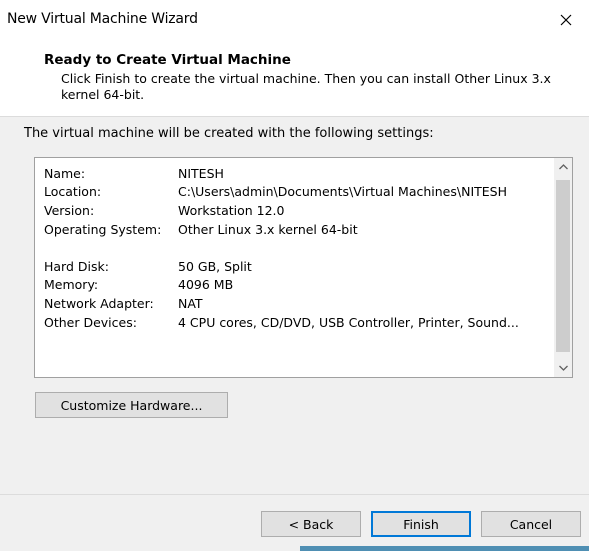 The height and width of the screenshot is (551, 589). Describe the element at coordinates (268, 229) in the screenshot. I see `setting-value: Other Linux 3.x kernel 64-bit` at that location.